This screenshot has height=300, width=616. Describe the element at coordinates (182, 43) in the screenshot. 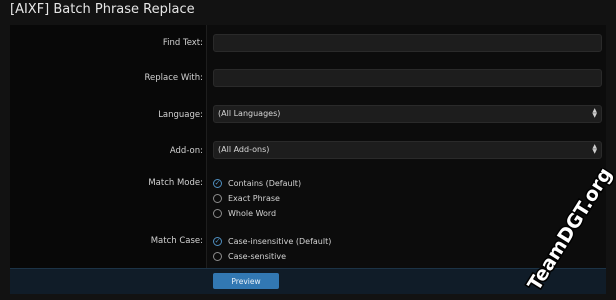

I see `find-text-label: Find Text:` at that location.